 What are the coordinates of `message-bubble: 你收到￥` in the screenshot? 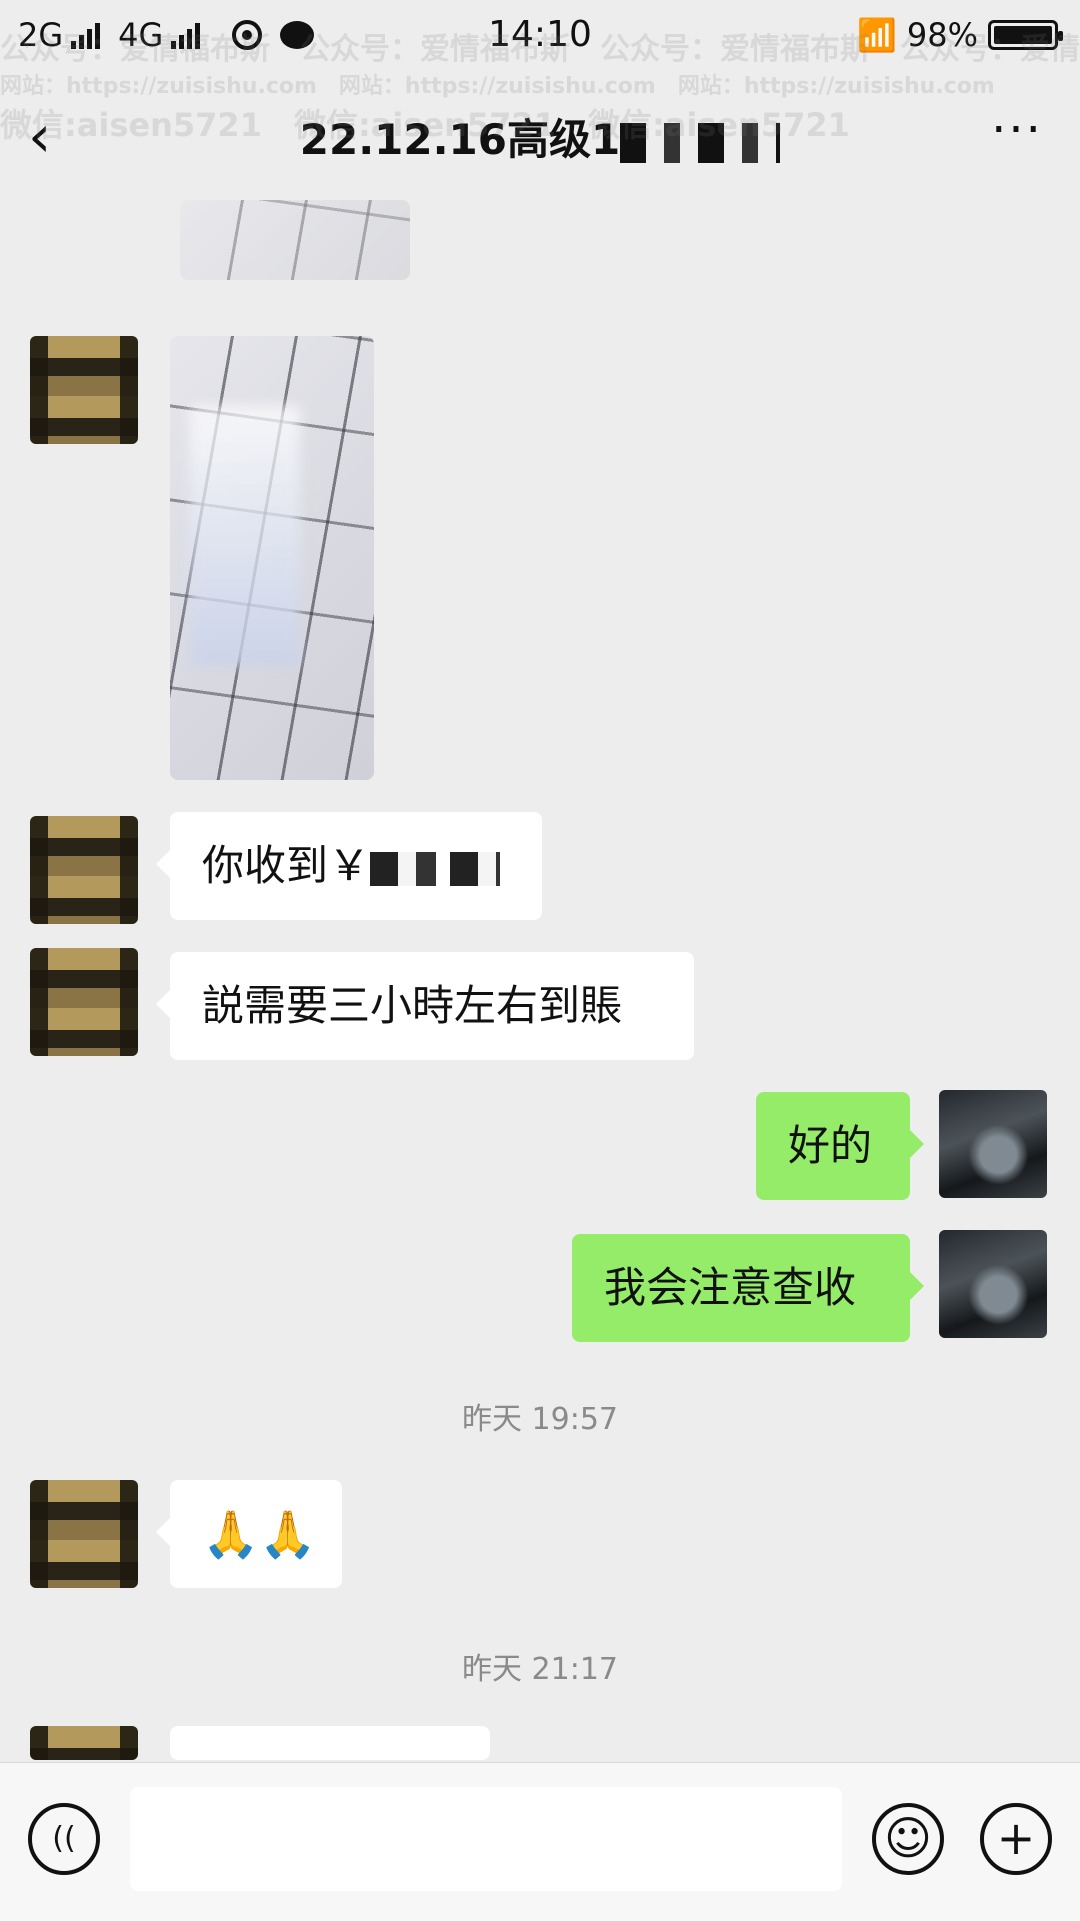 It's located at (349, 866).